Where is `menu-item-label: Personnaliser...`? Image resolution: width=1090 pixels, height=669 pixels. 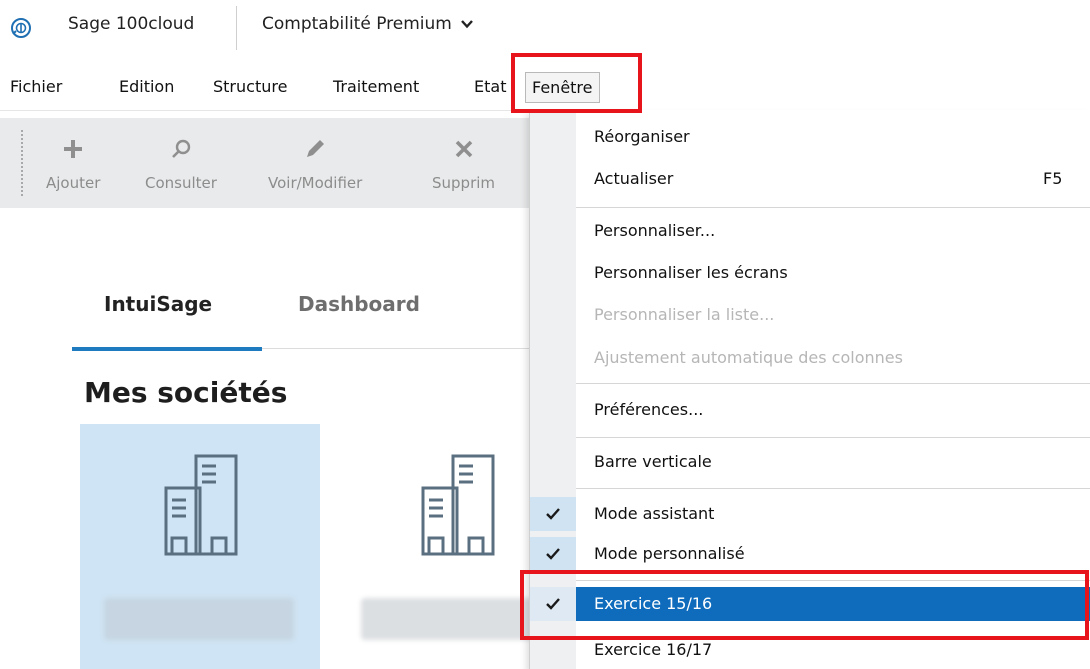 menu-item-label: Personnaliser... is located at coordinates (655, 230).